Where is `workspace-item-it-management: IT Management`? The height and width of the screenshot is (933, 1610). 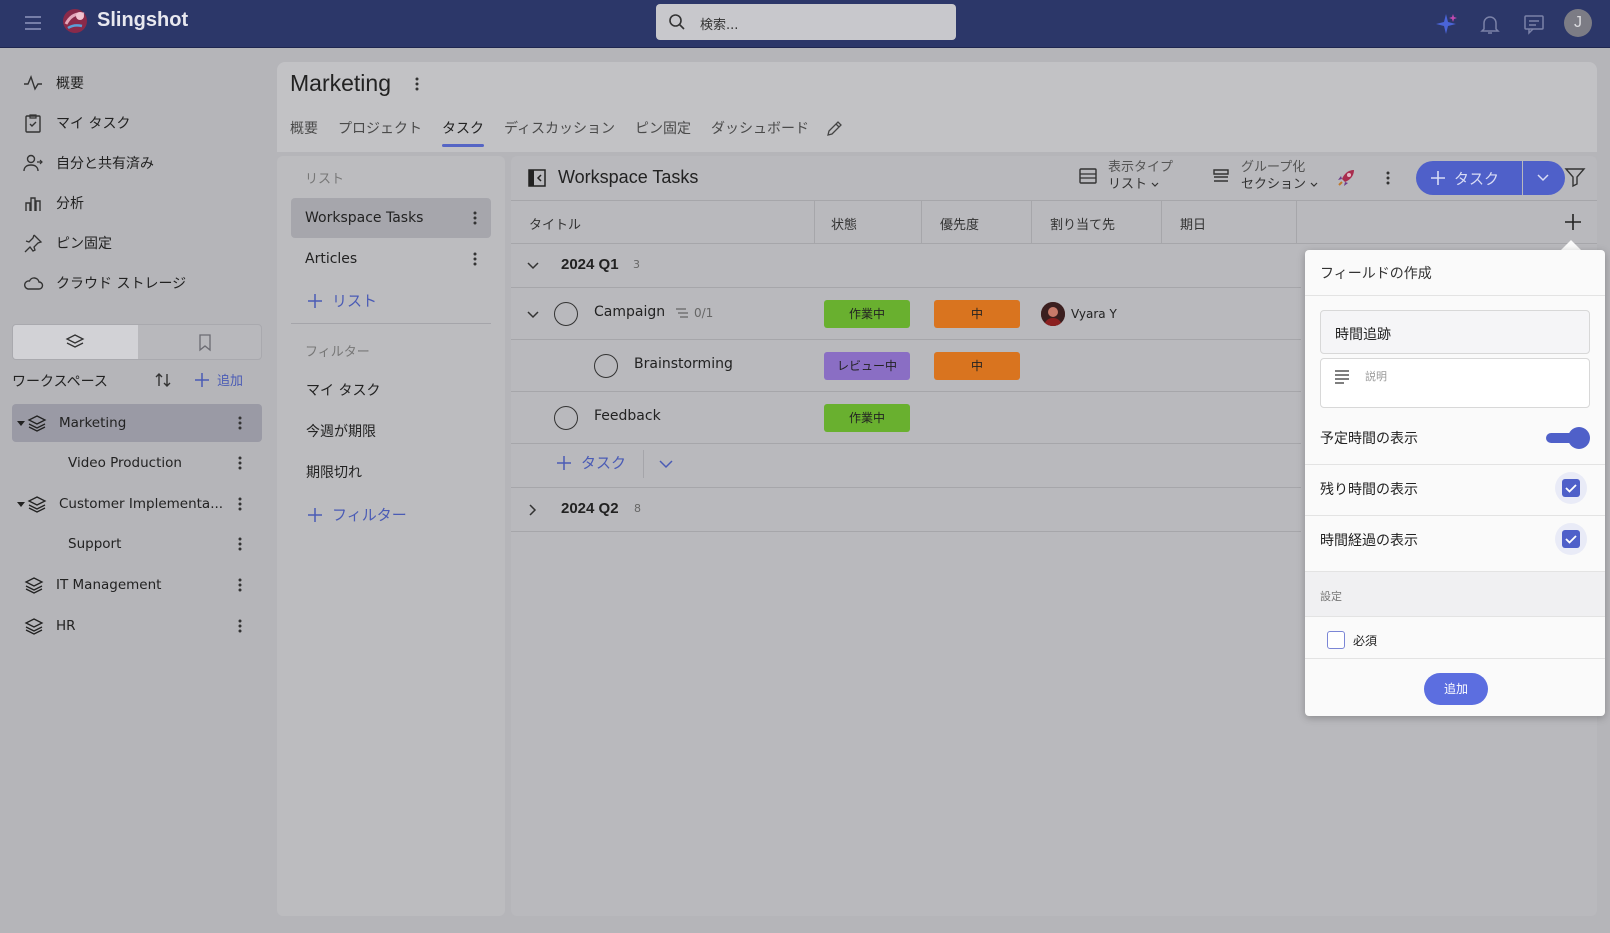 workspace-item-it-management: IT Management is located at coordinates (137, 585).